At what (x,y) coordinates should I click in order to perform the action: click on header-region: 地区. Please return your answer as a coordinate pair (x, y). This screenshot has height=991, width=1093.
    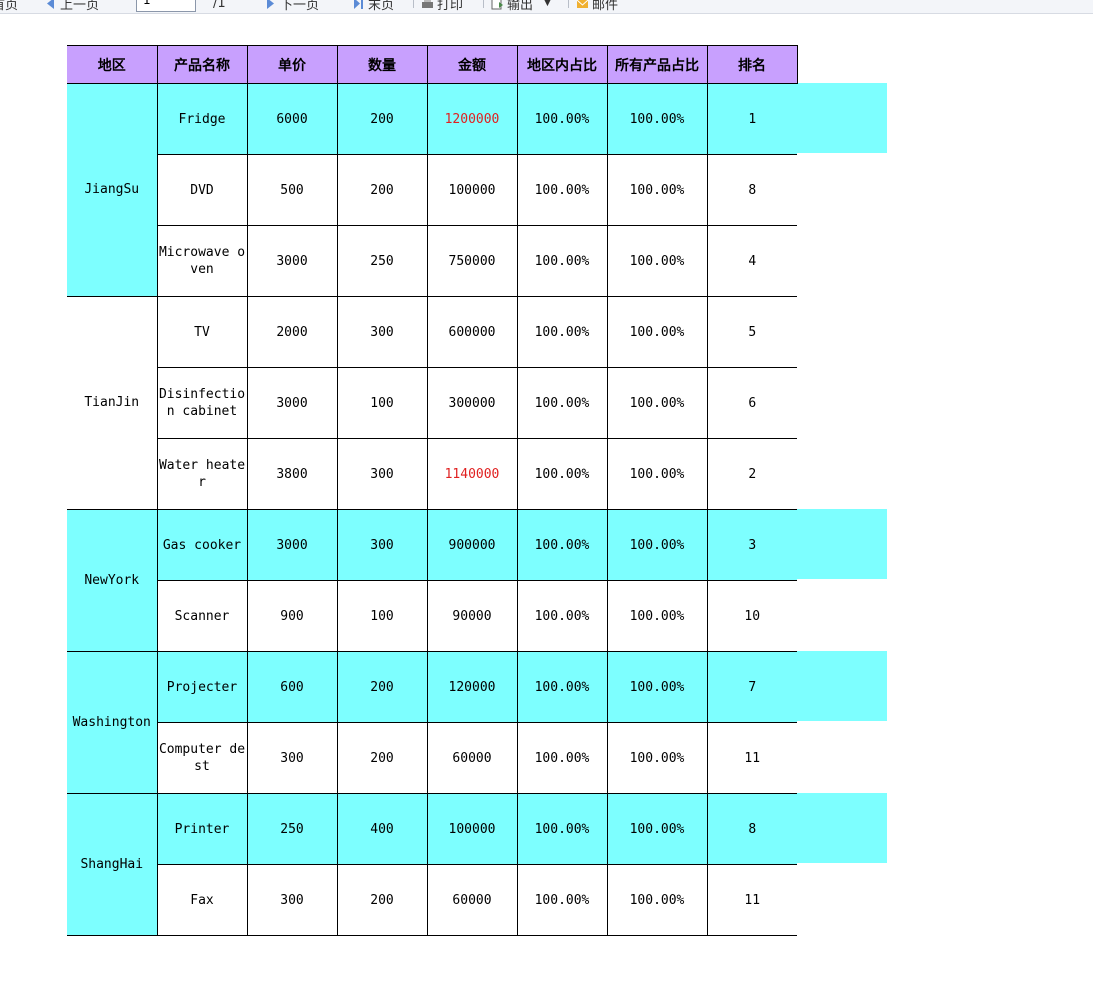
    Looking at the image, I should click on (112, 64).